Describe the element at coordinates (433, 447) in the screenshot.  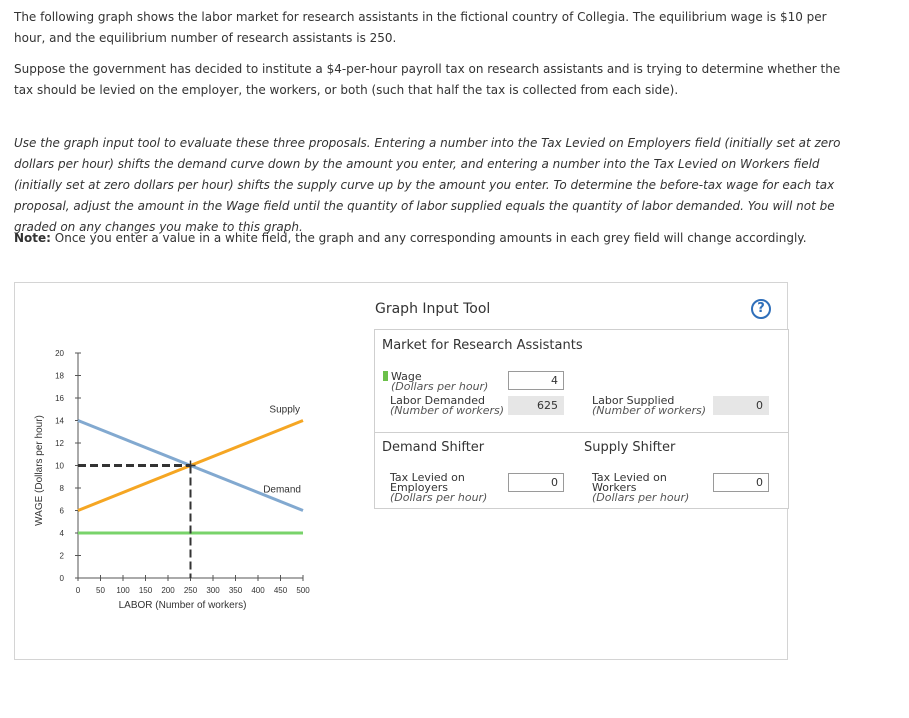
I see `demand-shifter-title: Demand Shifter` at that location.